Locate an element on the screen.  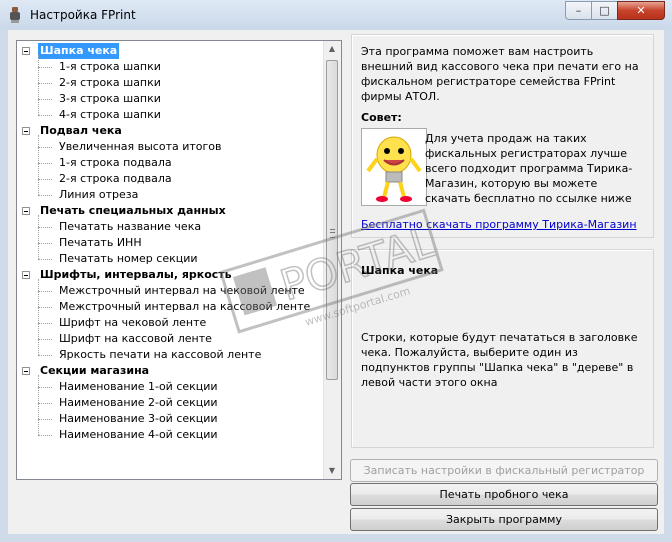
tree-item: Яркость печати на кассовой ленте is located at coordinates (171, 355).